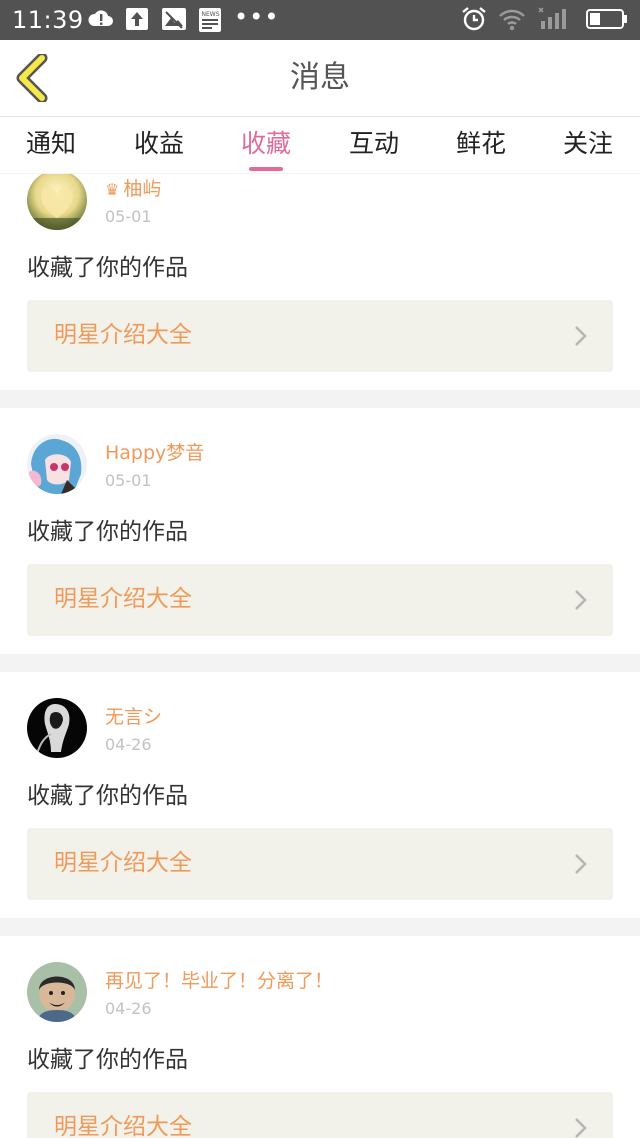  Describe the element at coordinates (588, 144) in the screenshot. I see `tab-following: 关注` at that location.